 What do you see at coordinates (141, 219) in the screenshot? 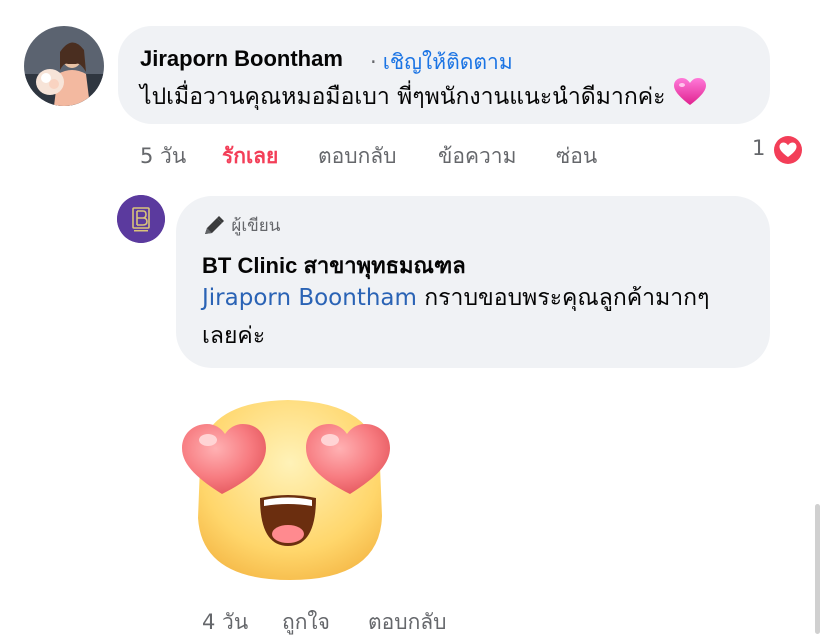
I see `page-avatar` at bounding box center [141, 219].